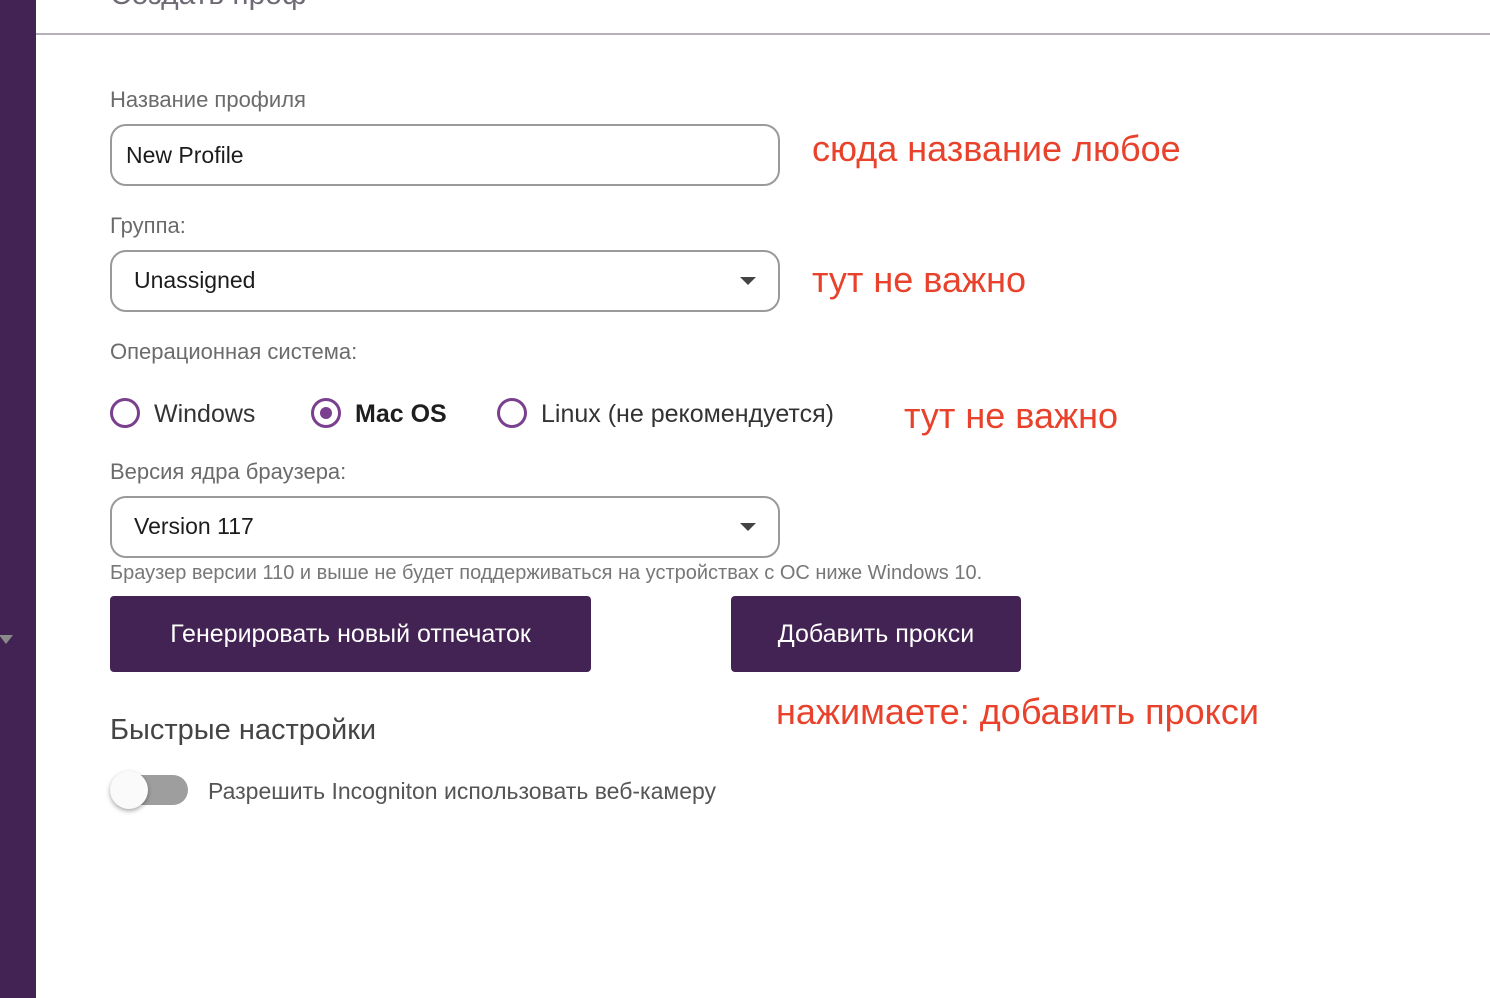 The height and width of the screenshot is (998, 1490). I want to click on webcam-toggle, so click(149, 790).